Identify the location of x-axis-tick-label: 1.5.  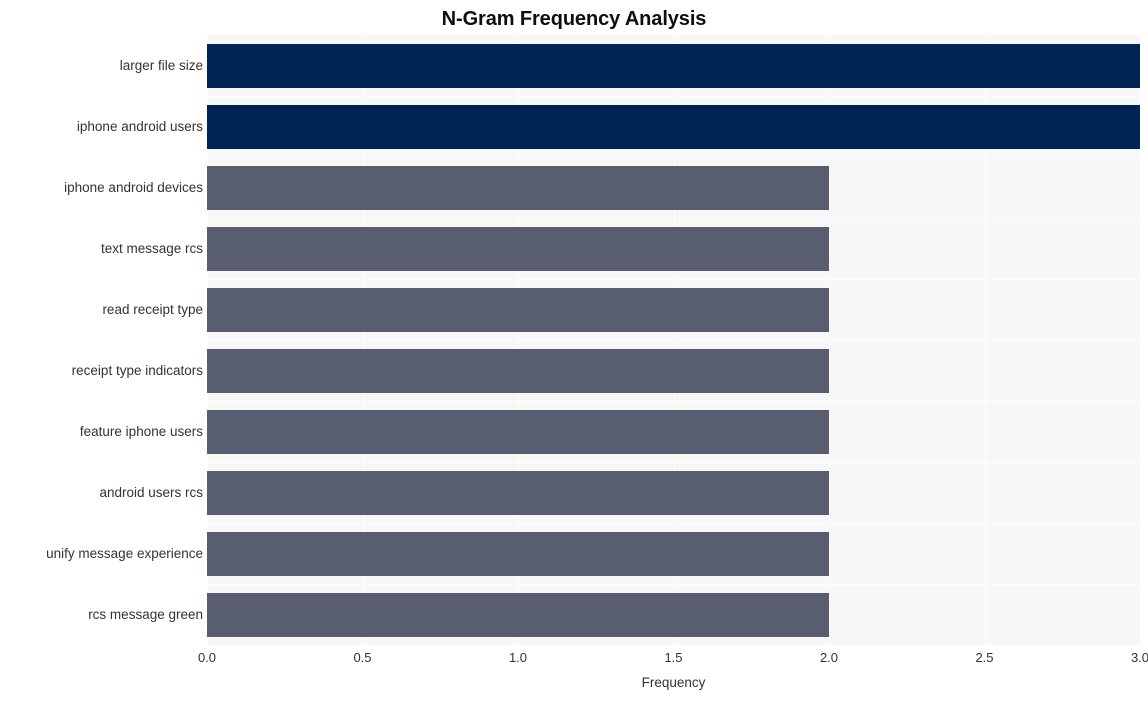
(673, 657).